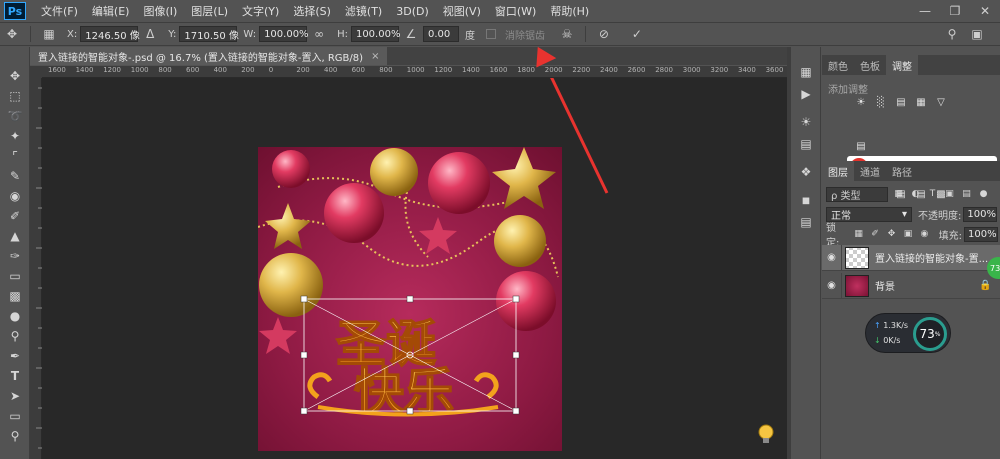 The width and height of the screenshot is (1000, 459). What do you see at coordinates (898, 194) in the screenshot?
I see `filter-pixel-icon: ▦` at bounding box center [898, 194].